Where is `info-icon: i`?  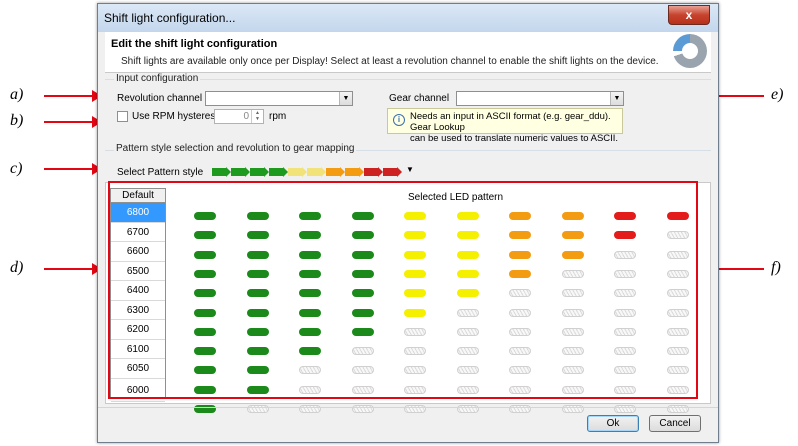
info-icon: i is located at coordinates (399, 120).